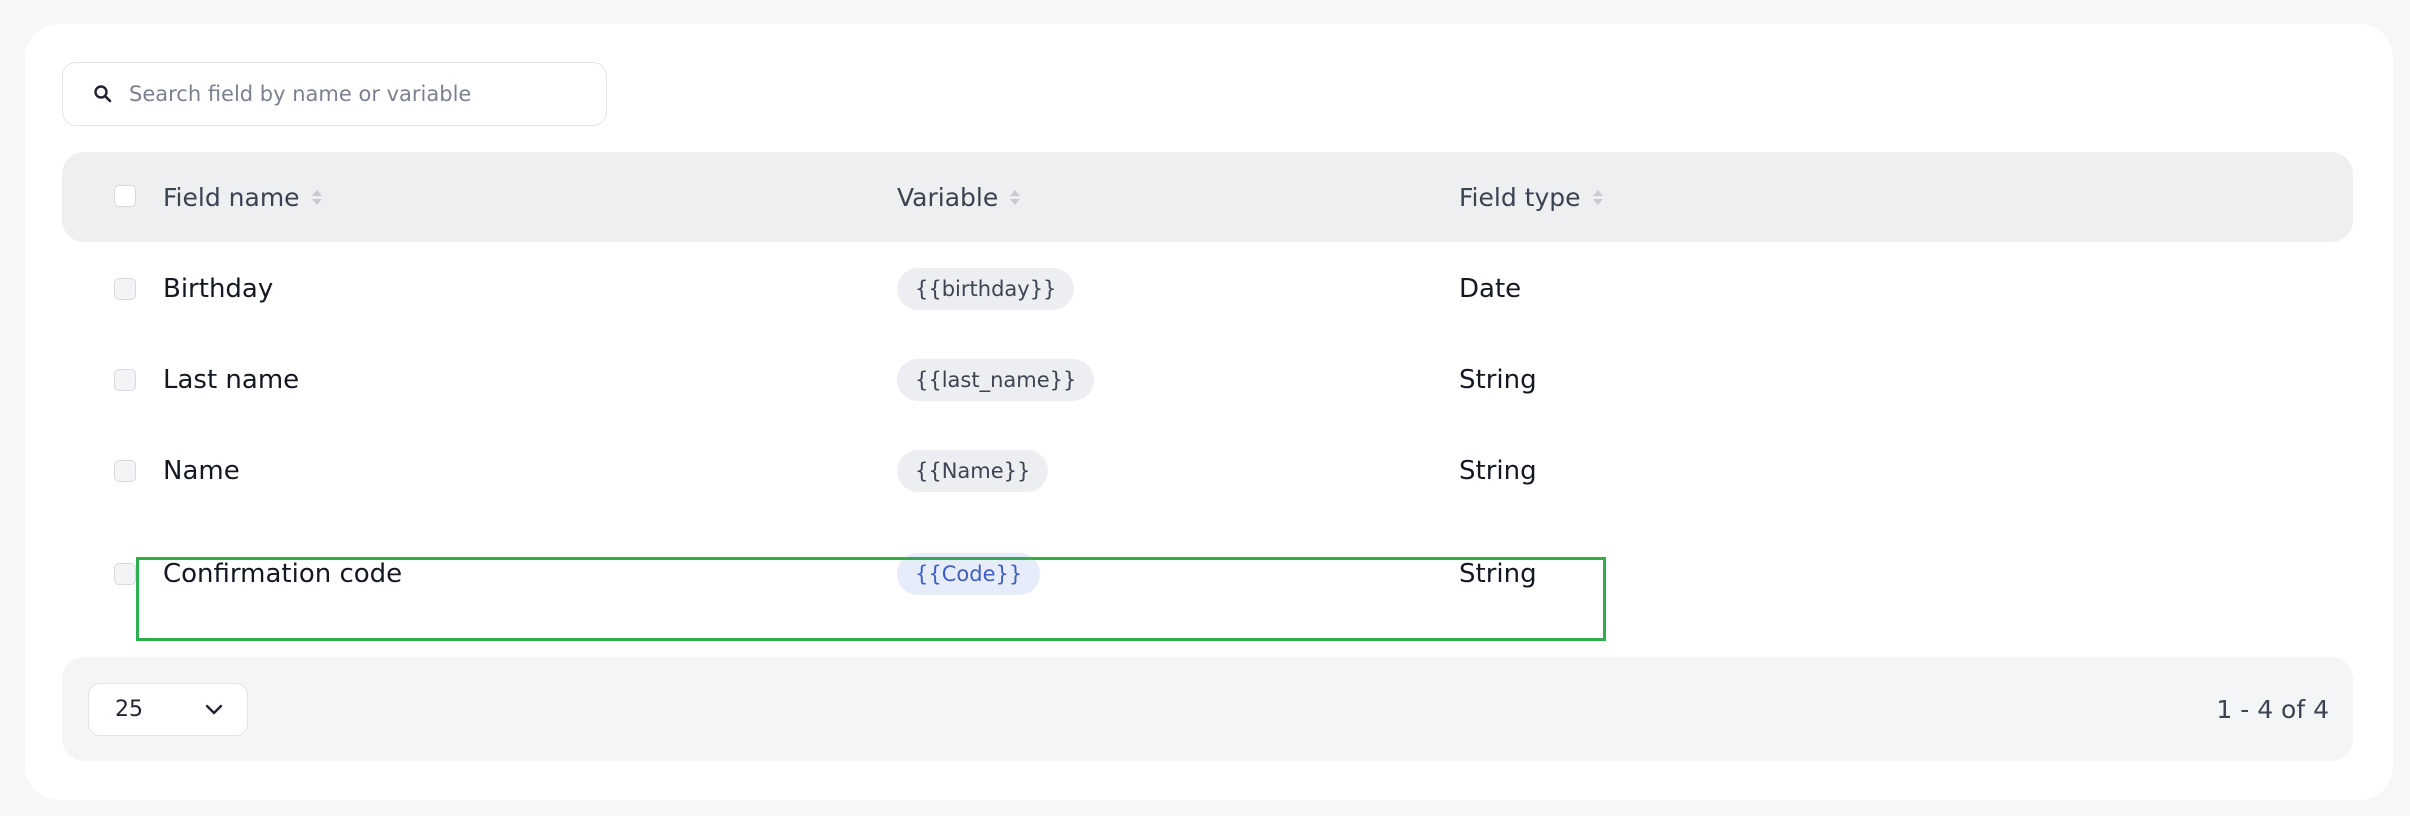 The image size is (2410, 816). Describe the element at coordinates (969, 574) in the screenshot. I see `variable-chip: {{Code}}` at that location.